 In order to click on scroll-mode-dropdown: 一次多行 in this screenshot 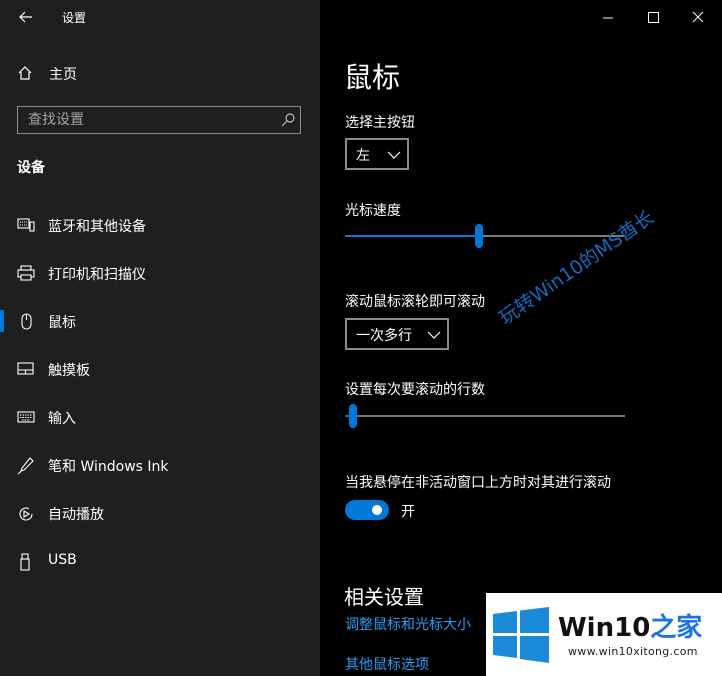, I will do `click(397, 334)`.